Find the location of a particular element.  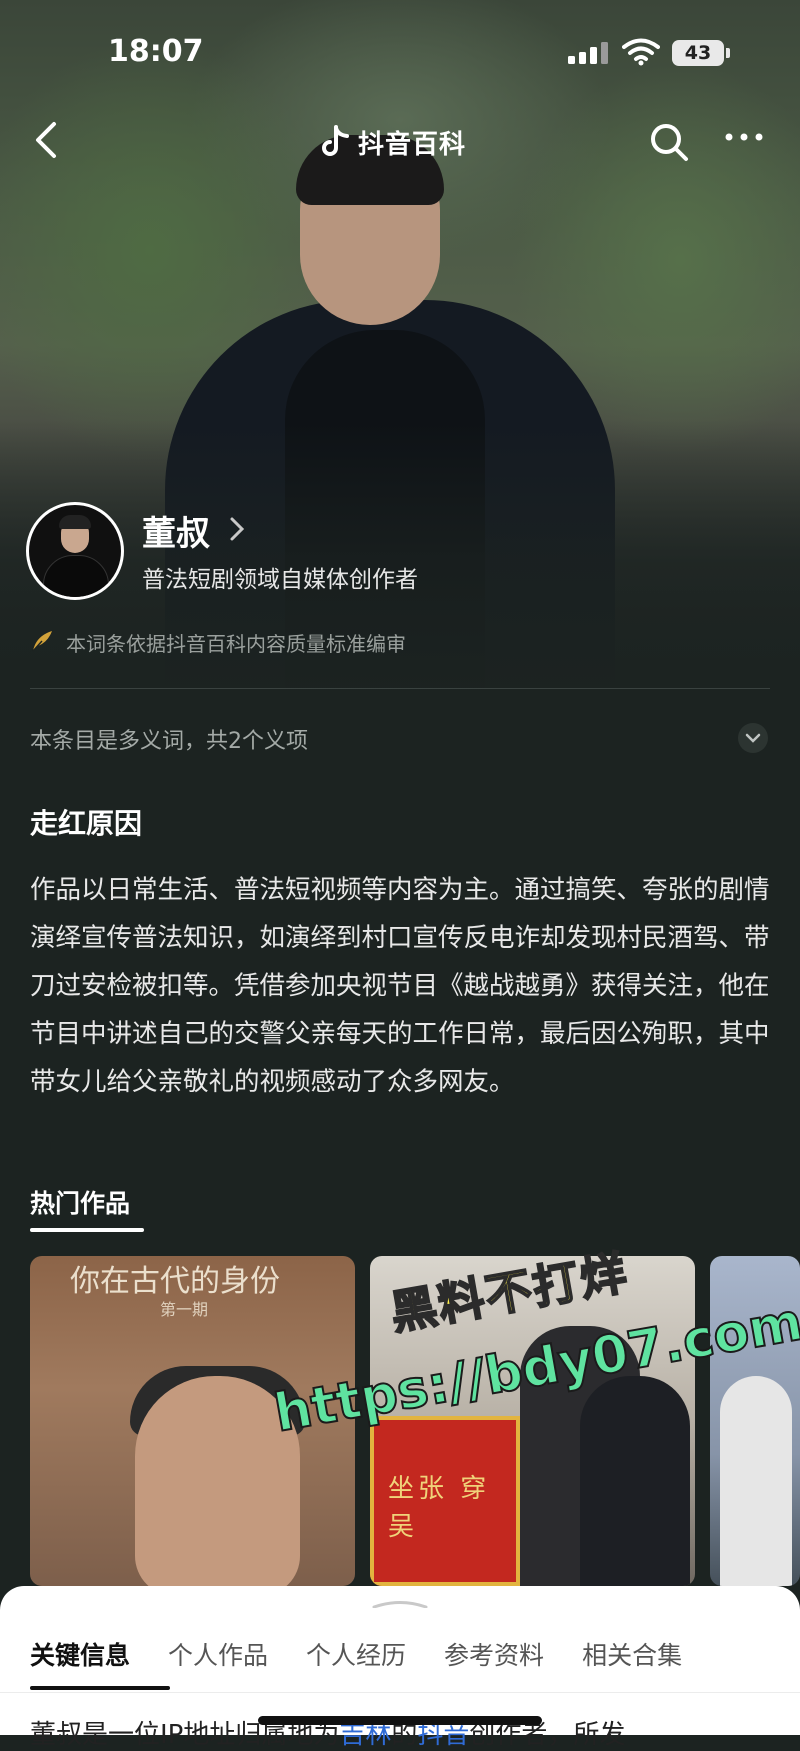

tab-active-indicator is located at coordinates (100, 1688).